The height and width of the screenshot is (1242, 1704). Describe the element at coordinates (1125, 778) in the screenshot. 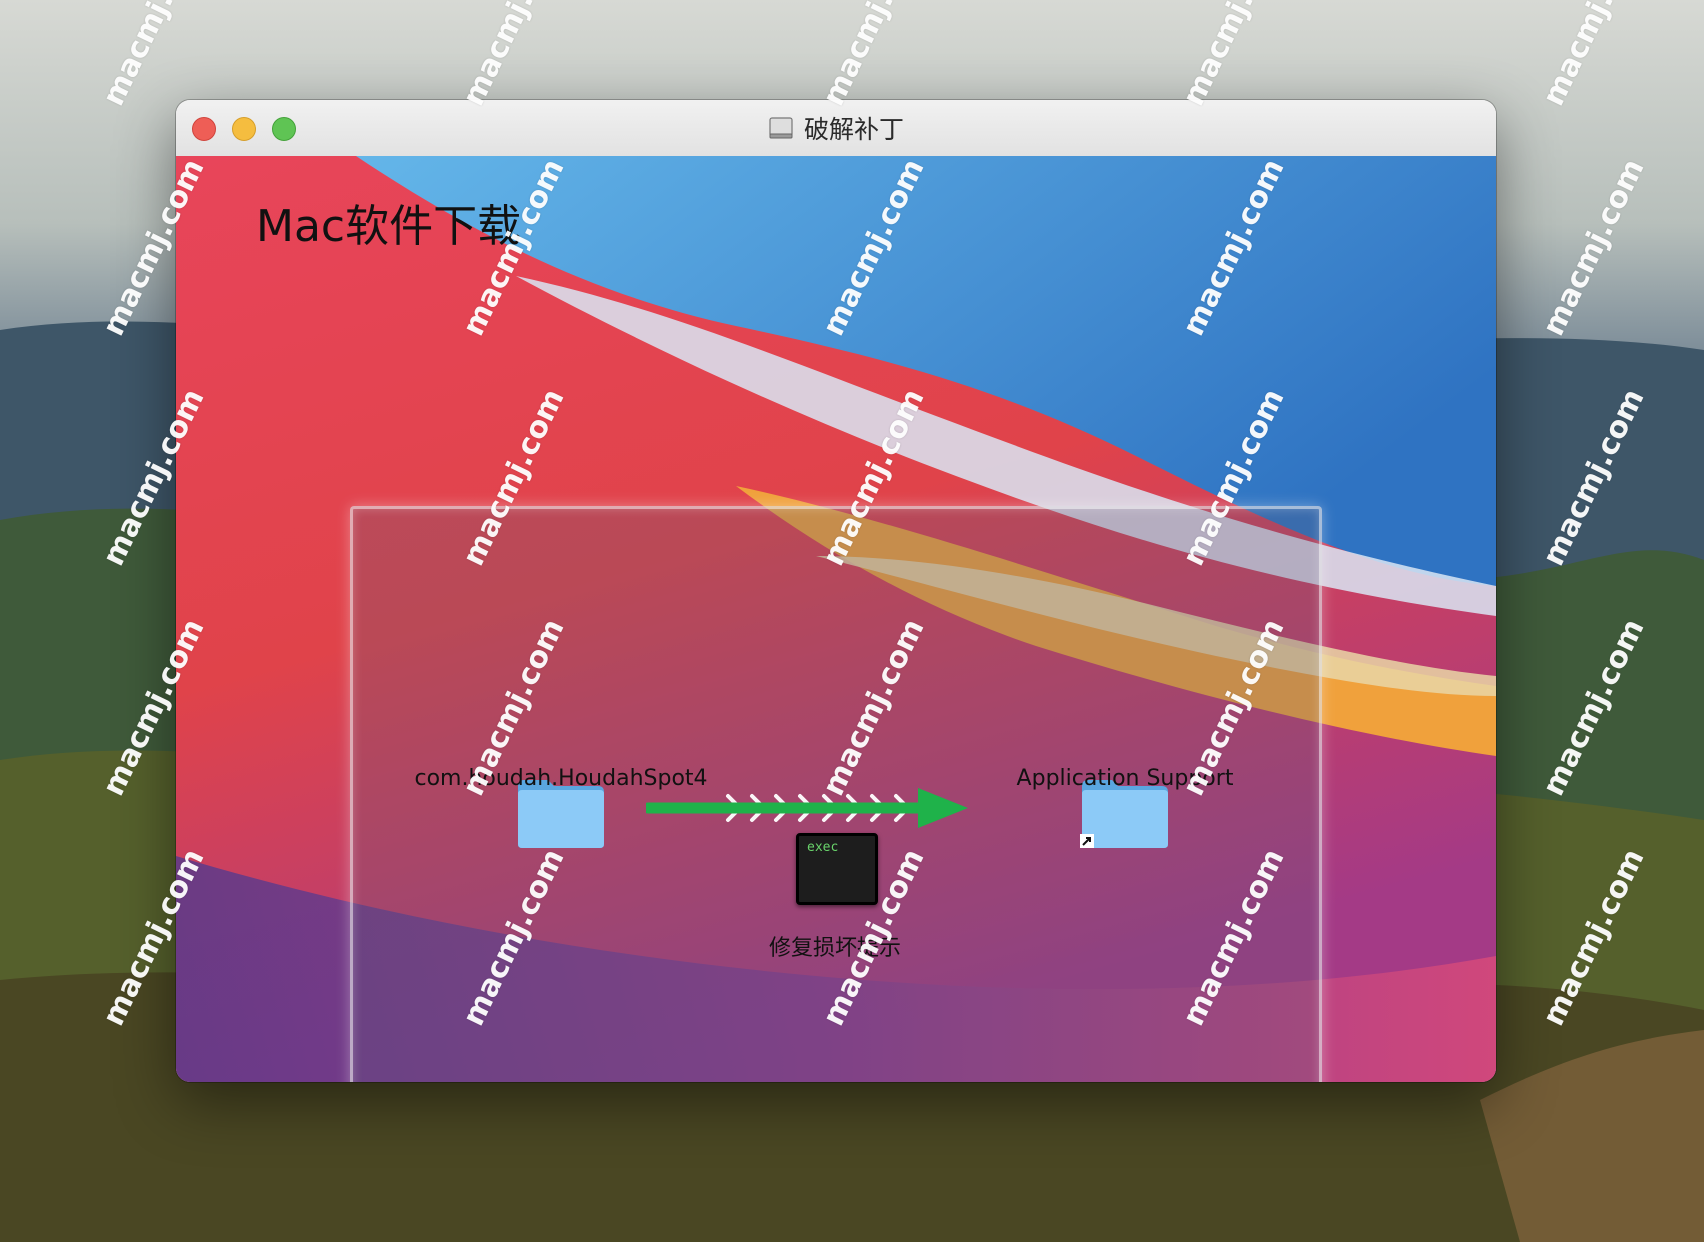

I see `destination-folder-label: Application Support` at that location.